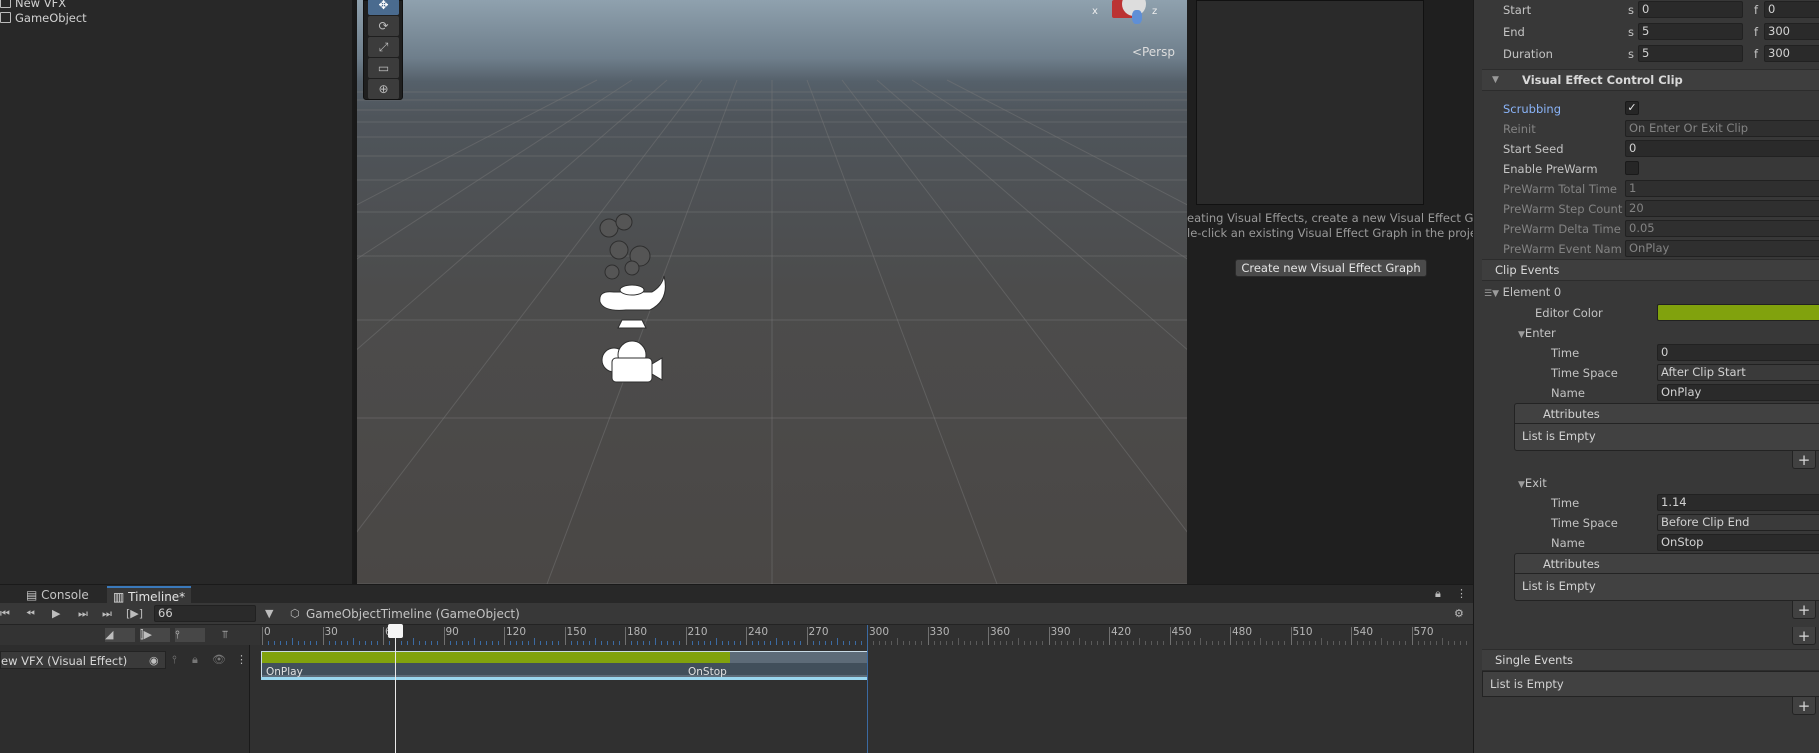  Describe the element at coordinates (30, 614) in the screenshot. I see `prev-frame-icon: ⏪︎` at that location.